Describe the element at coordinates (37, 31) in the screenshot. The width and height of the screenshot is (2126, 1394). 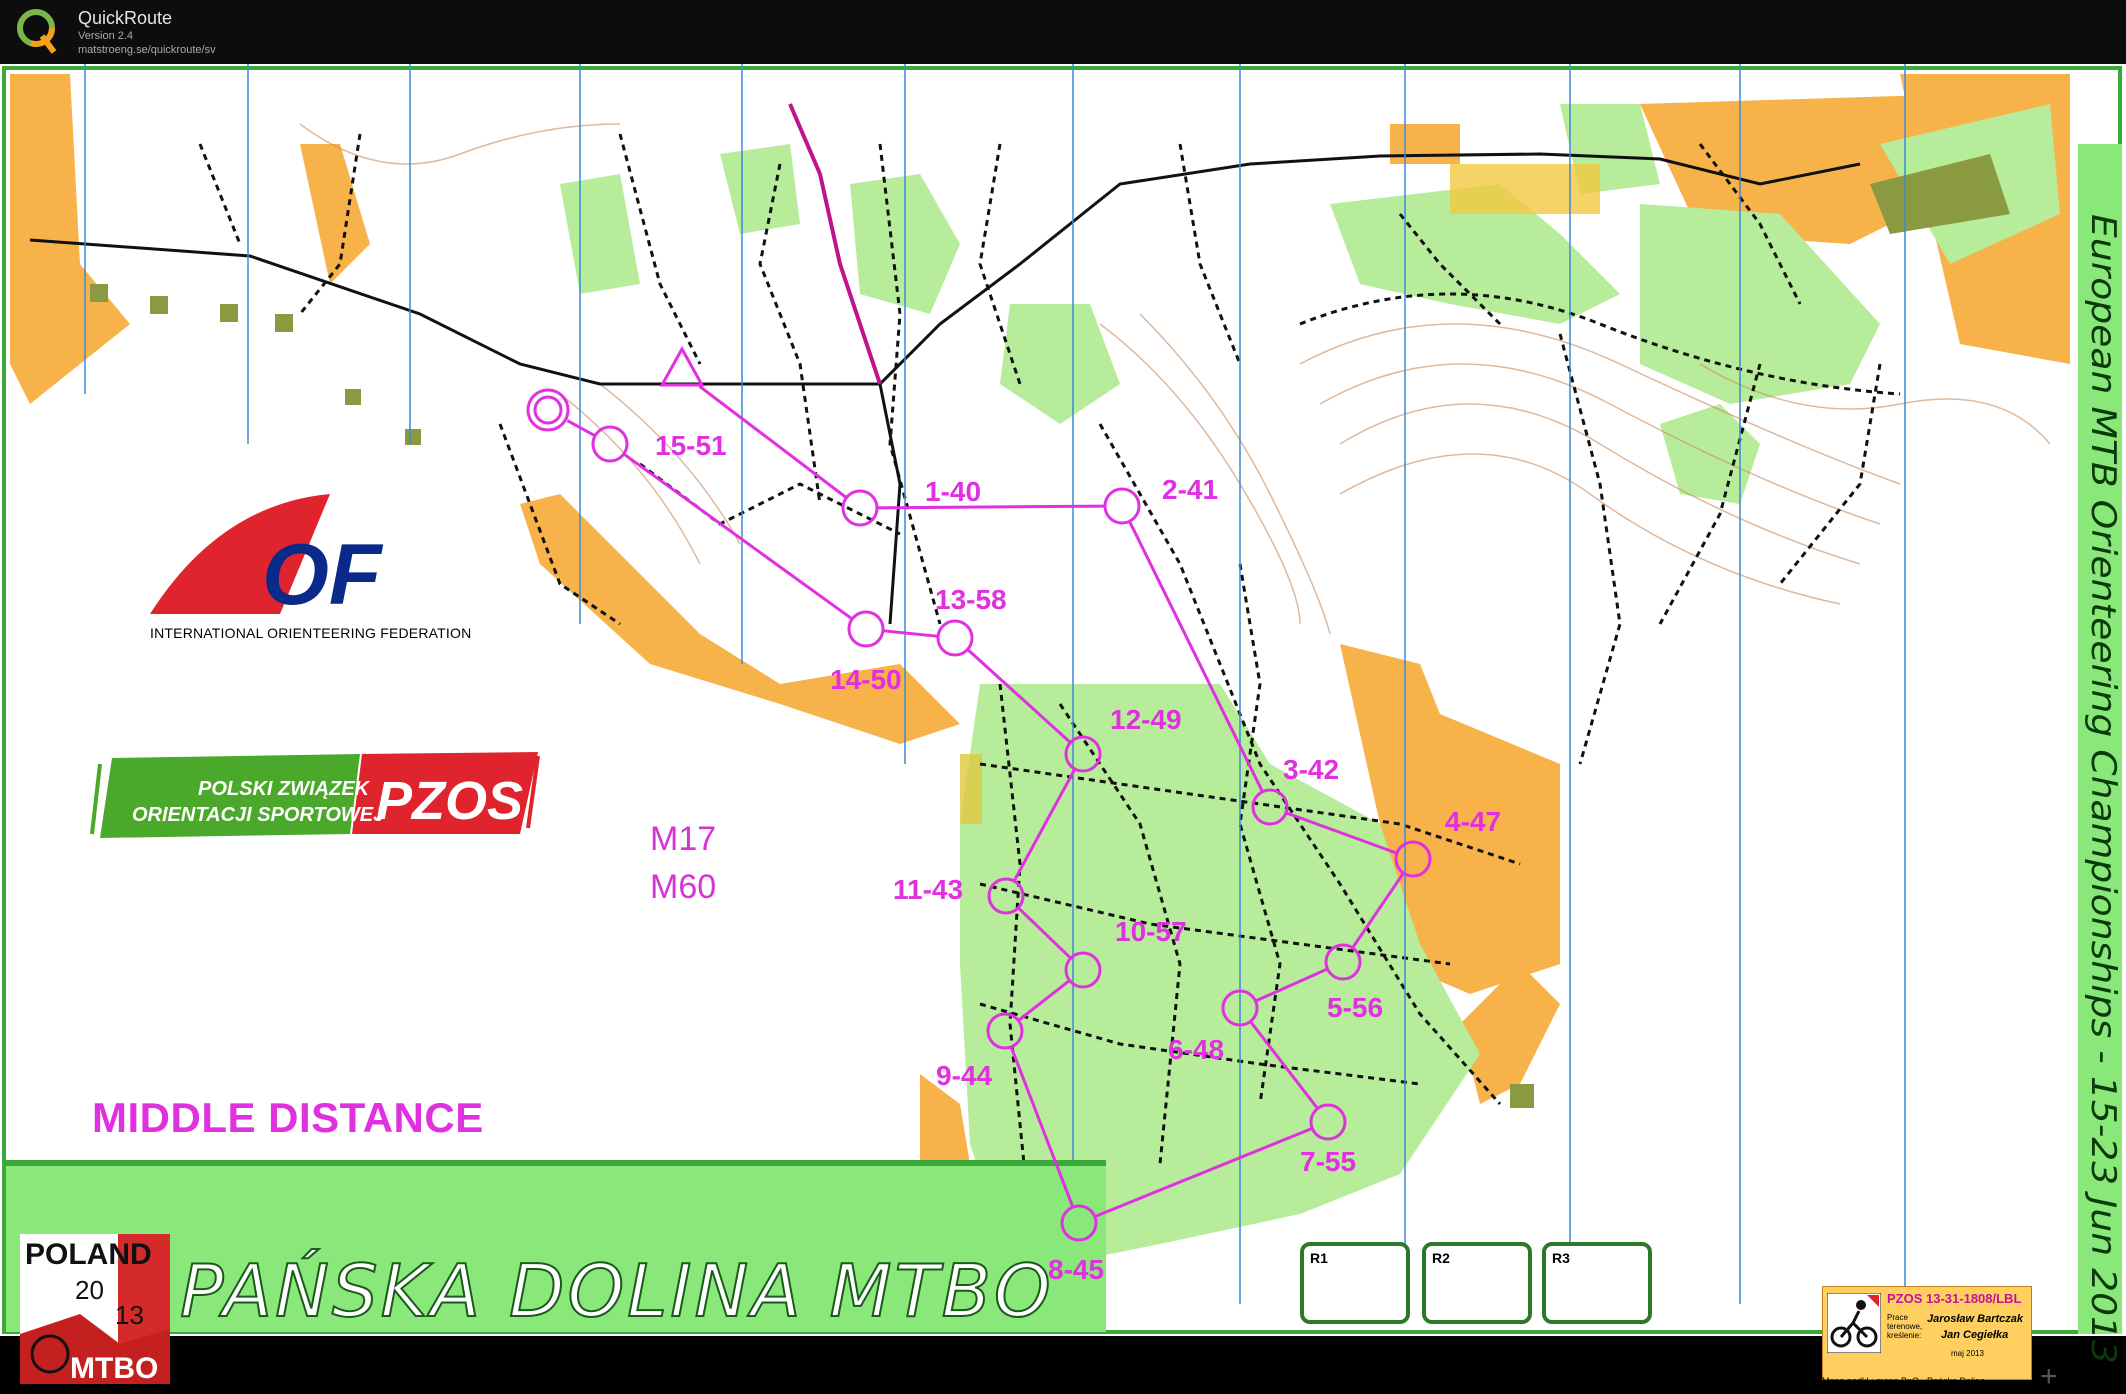
I see `quickroute-logo-icon` at that location.